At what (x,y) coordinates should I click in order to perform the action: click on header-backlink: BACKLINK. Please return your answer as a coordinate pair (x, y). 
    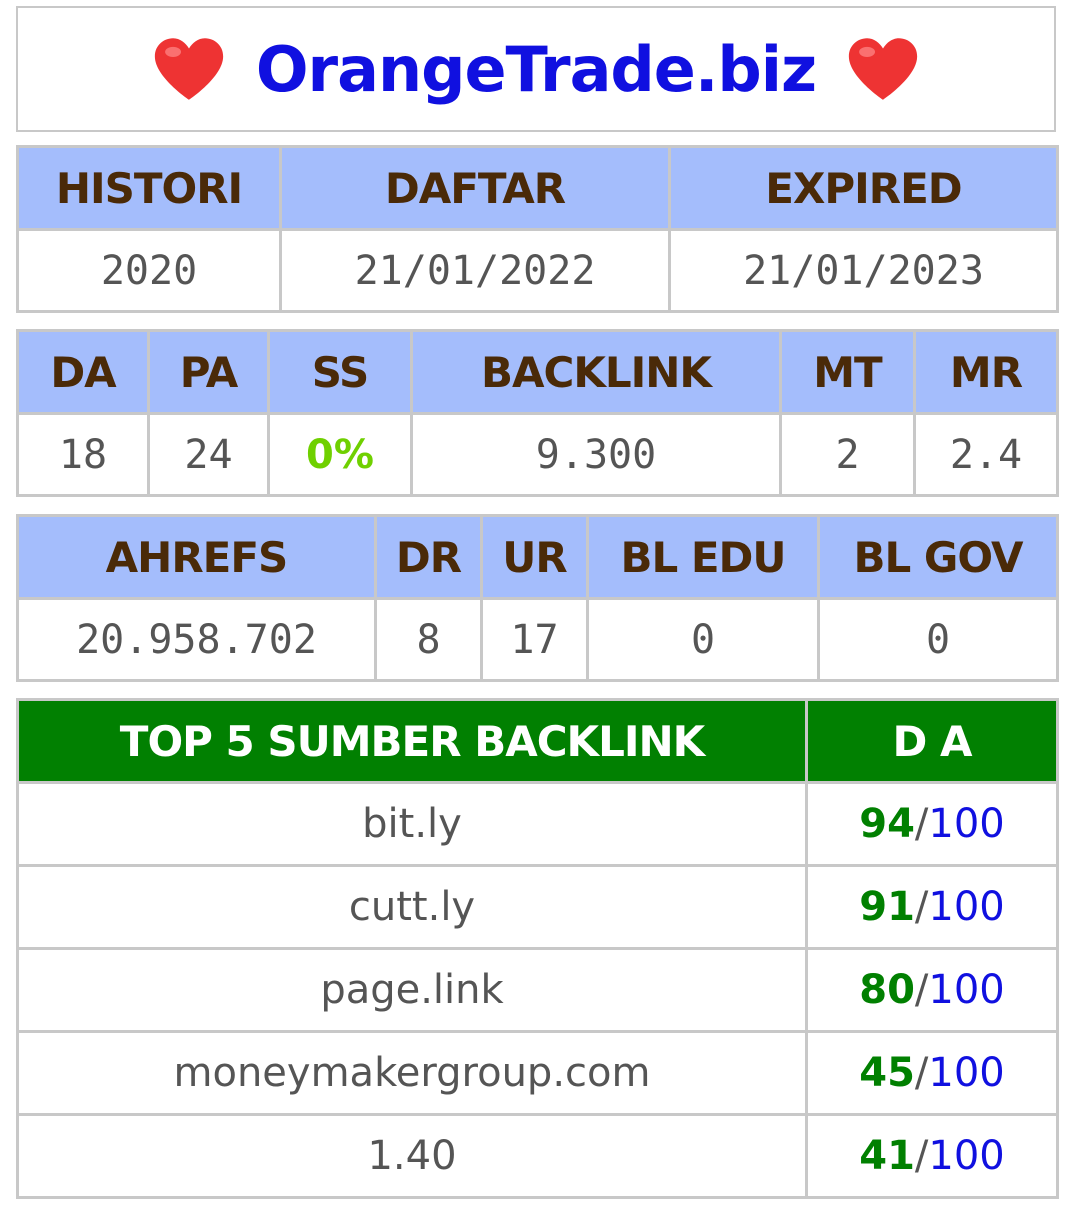
    Looking at the image, I should click on (596, 372).